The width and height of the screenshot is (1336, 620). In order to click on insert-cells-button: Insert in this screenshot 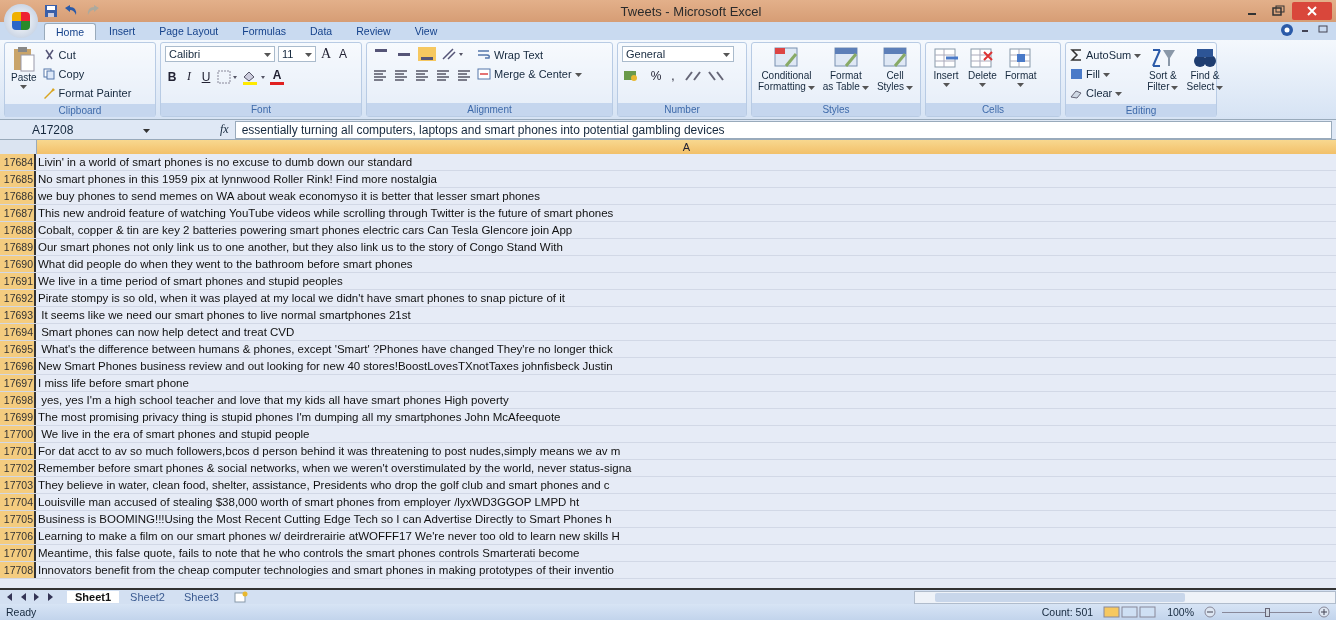, I will do `click(946, 66)`.